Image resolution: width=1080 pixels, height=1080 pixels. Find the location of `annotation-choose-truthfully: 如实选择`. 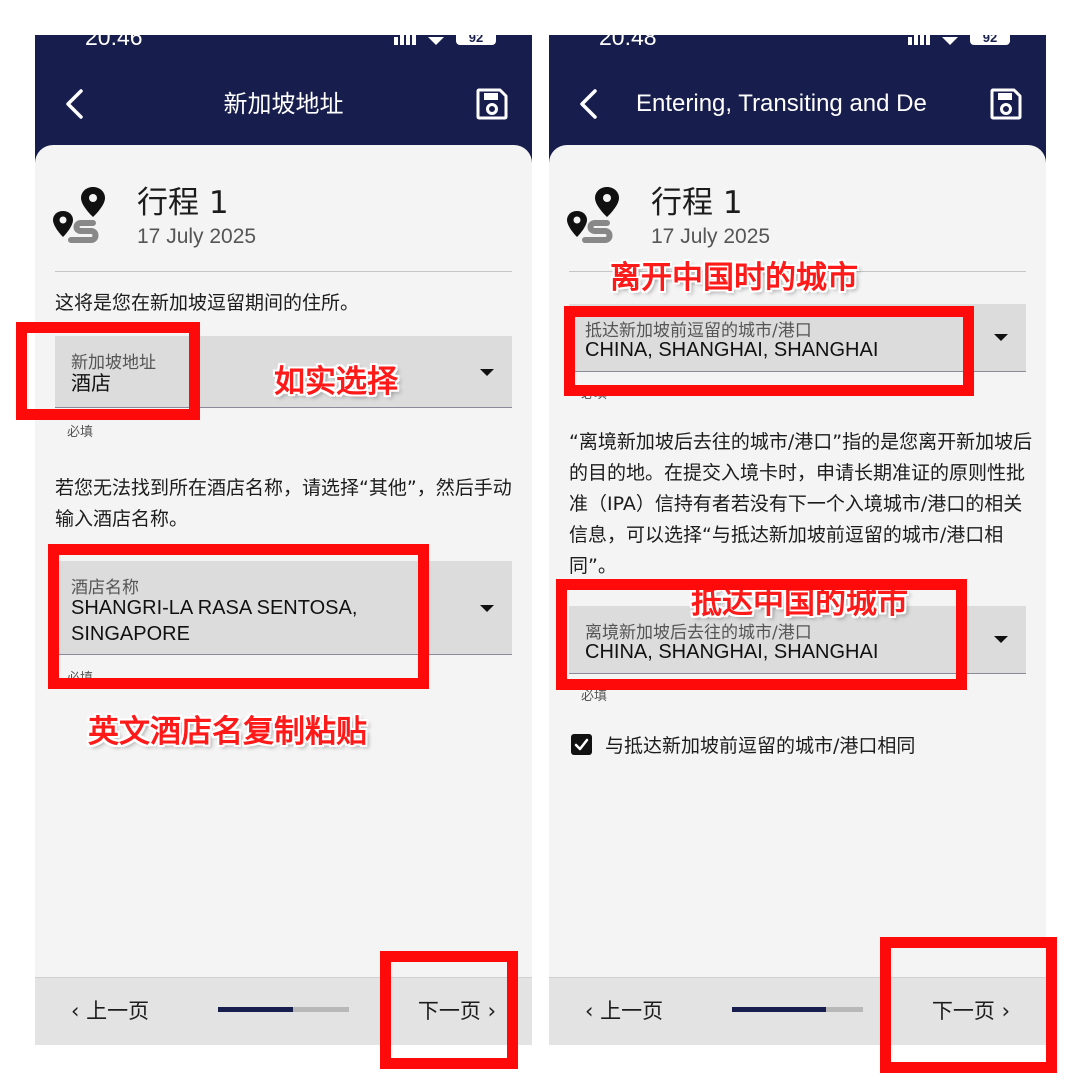

annotation-choose-truthfully: 如实选择 is located at coordinates (336, 382).